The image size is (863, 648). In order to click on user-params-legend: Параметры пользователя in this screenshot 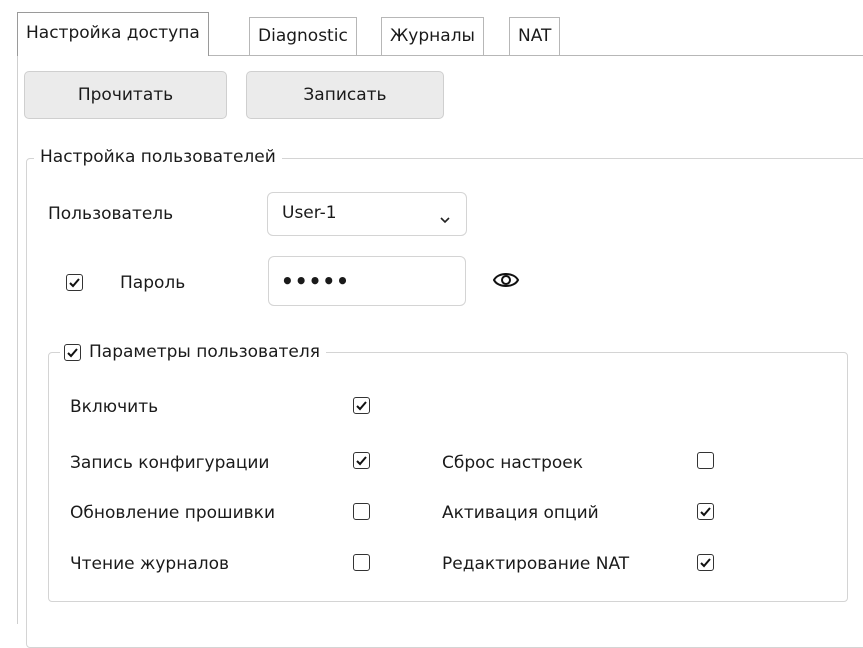, I will do `click(193, 352)`.